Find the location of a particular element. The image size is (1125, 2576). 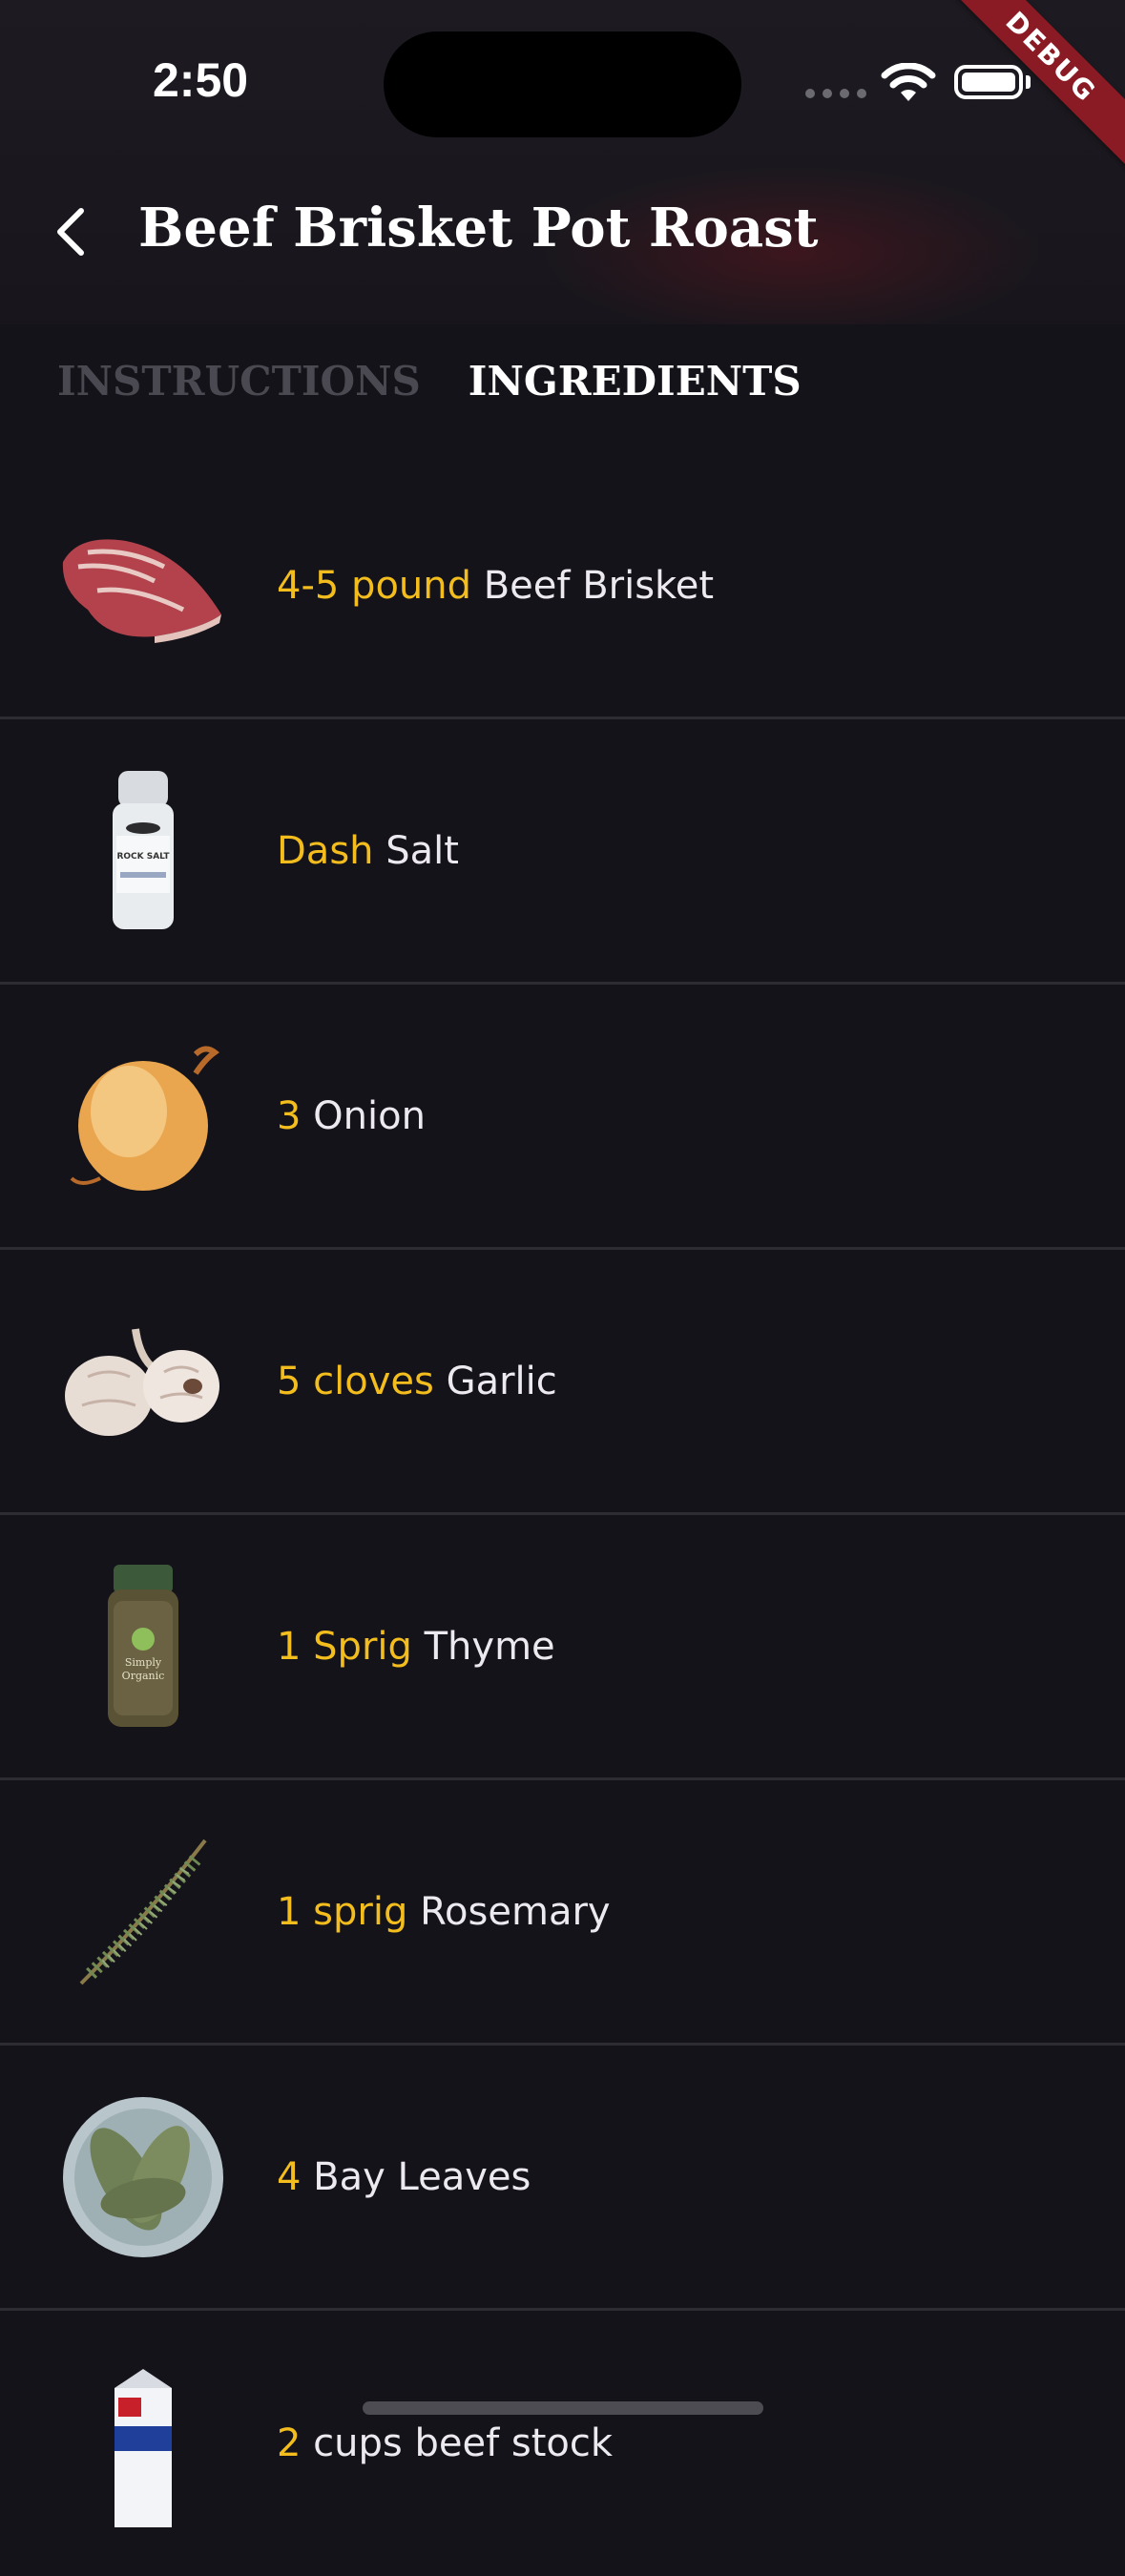

salt-grinder-image: ROCK SALT is located at coordinates (143, 851).